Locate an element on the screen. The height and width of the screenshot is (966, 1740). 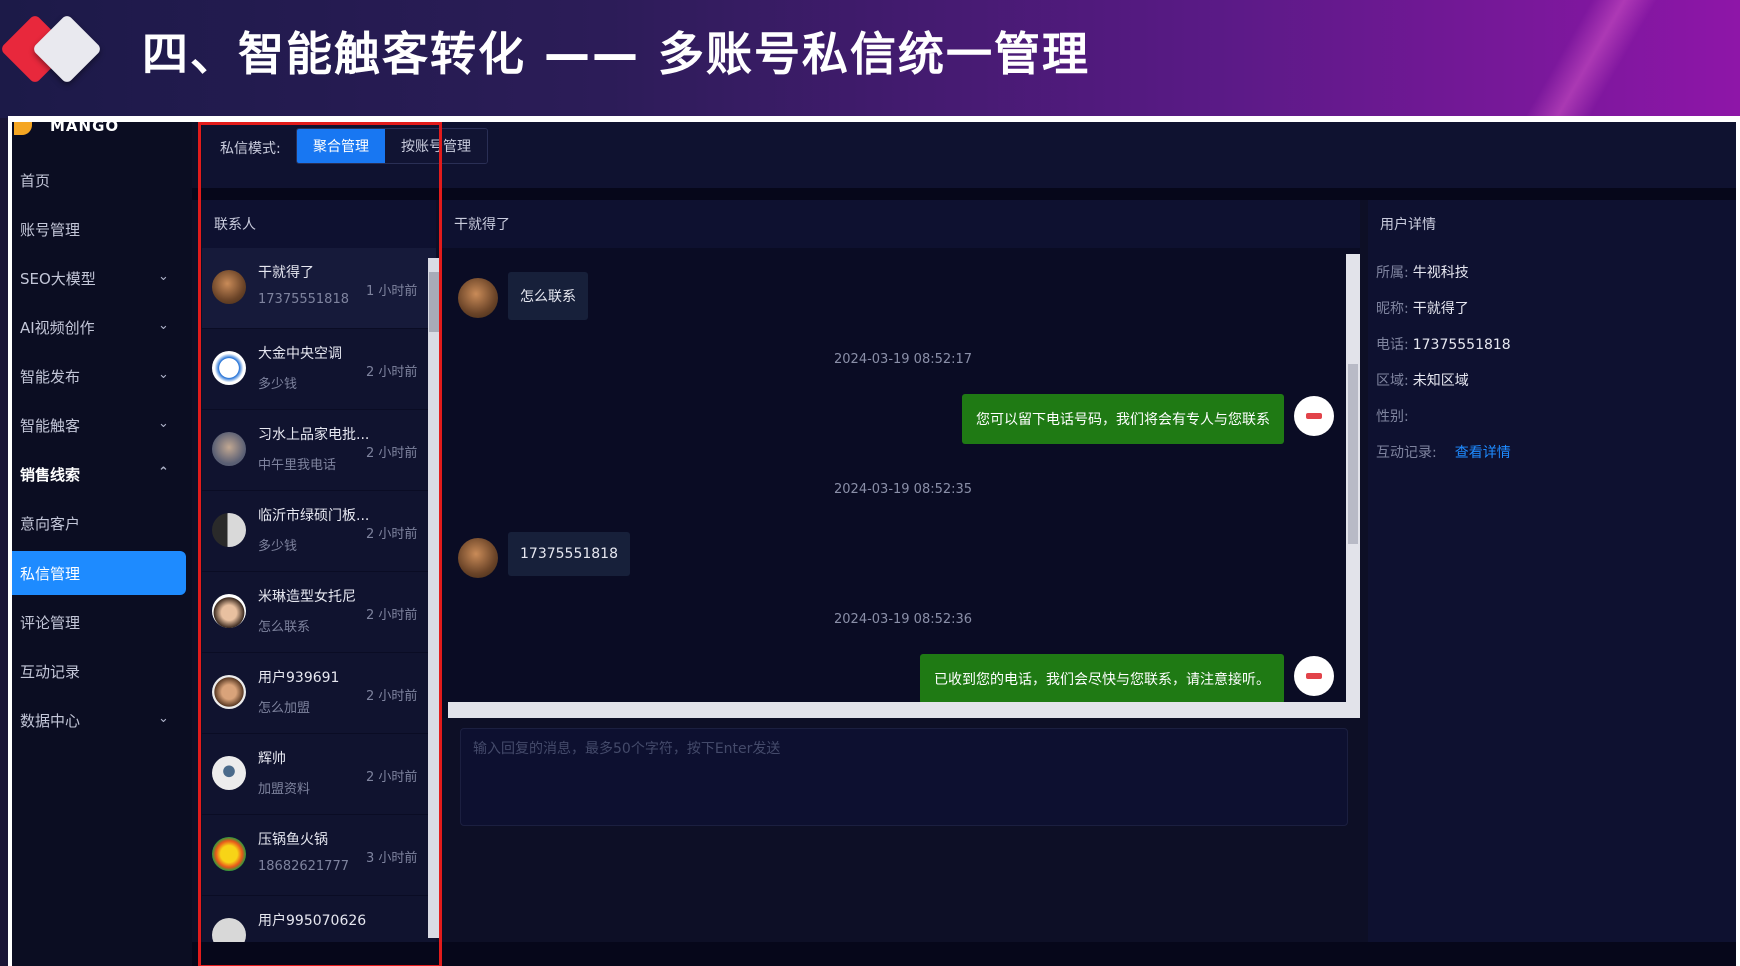
contact-last-message: 18682621777 is located at coordinates (303, 866).